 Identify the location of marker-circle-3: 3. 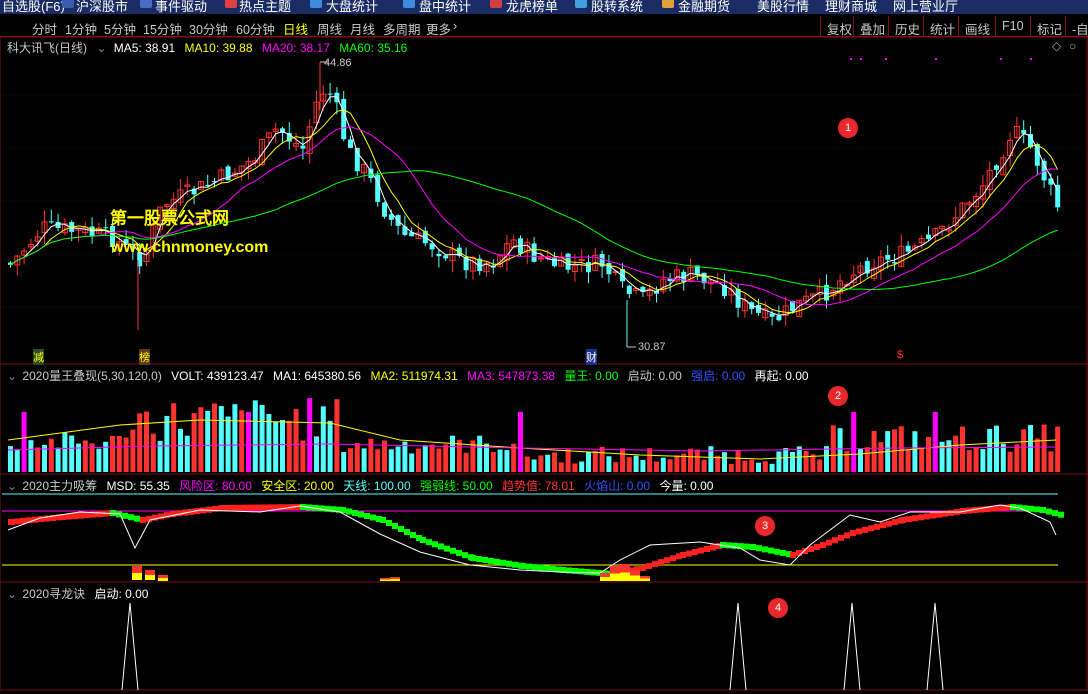
(765, 526).